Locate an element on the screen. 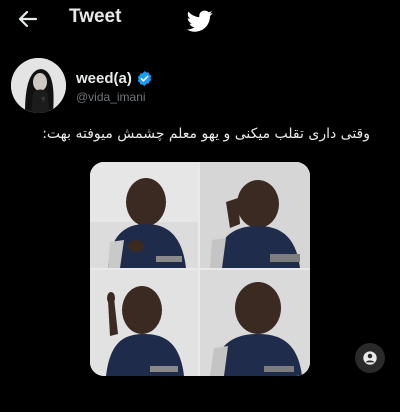  avatar-image is located at coordinates (38, 85).